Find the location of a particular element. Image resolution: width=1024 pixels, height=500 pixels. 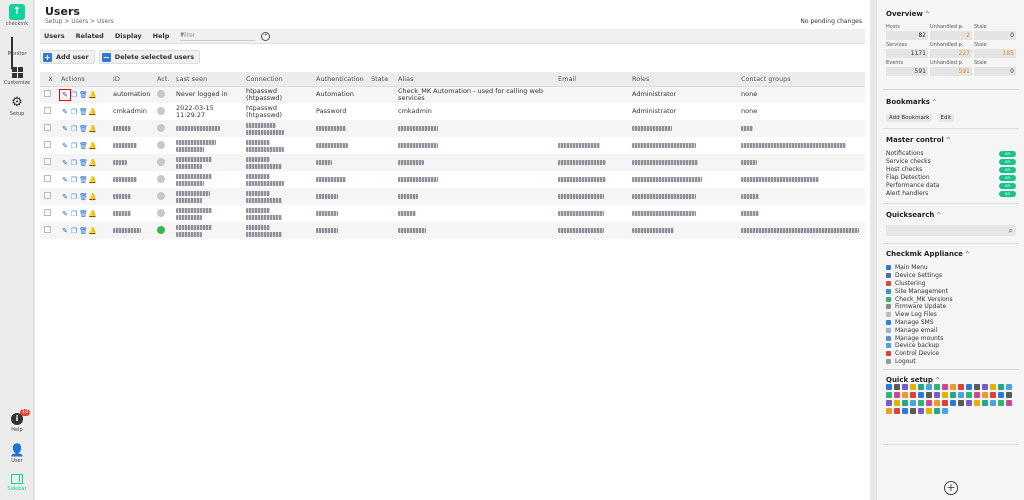

appliance-item: View Log Files is located at coordinates (951, 315).